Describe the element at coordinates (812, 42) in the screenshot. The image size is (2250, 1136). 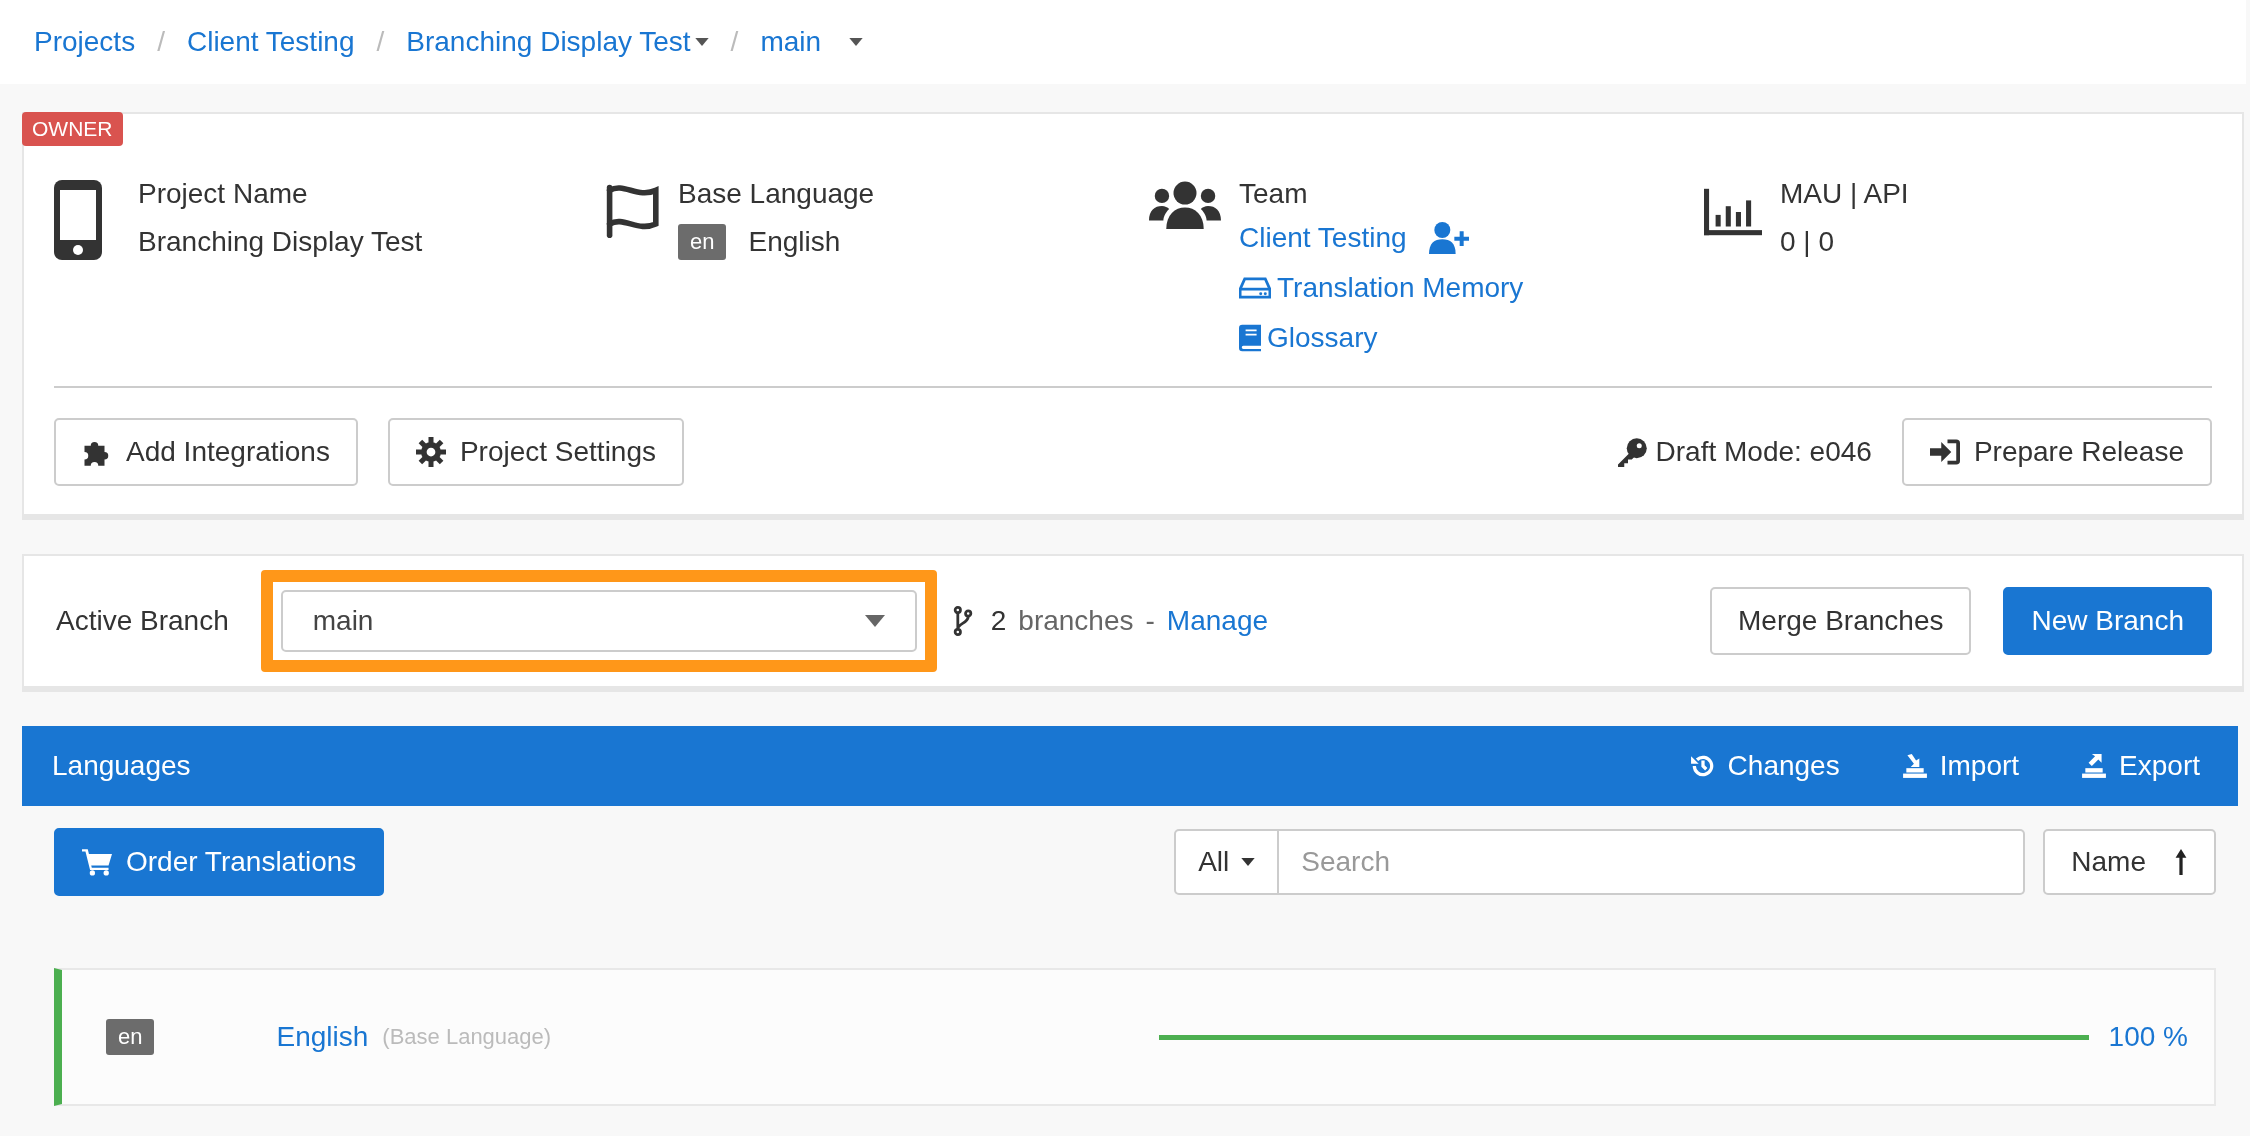
I see `breadcrumb-link: main` at that location.